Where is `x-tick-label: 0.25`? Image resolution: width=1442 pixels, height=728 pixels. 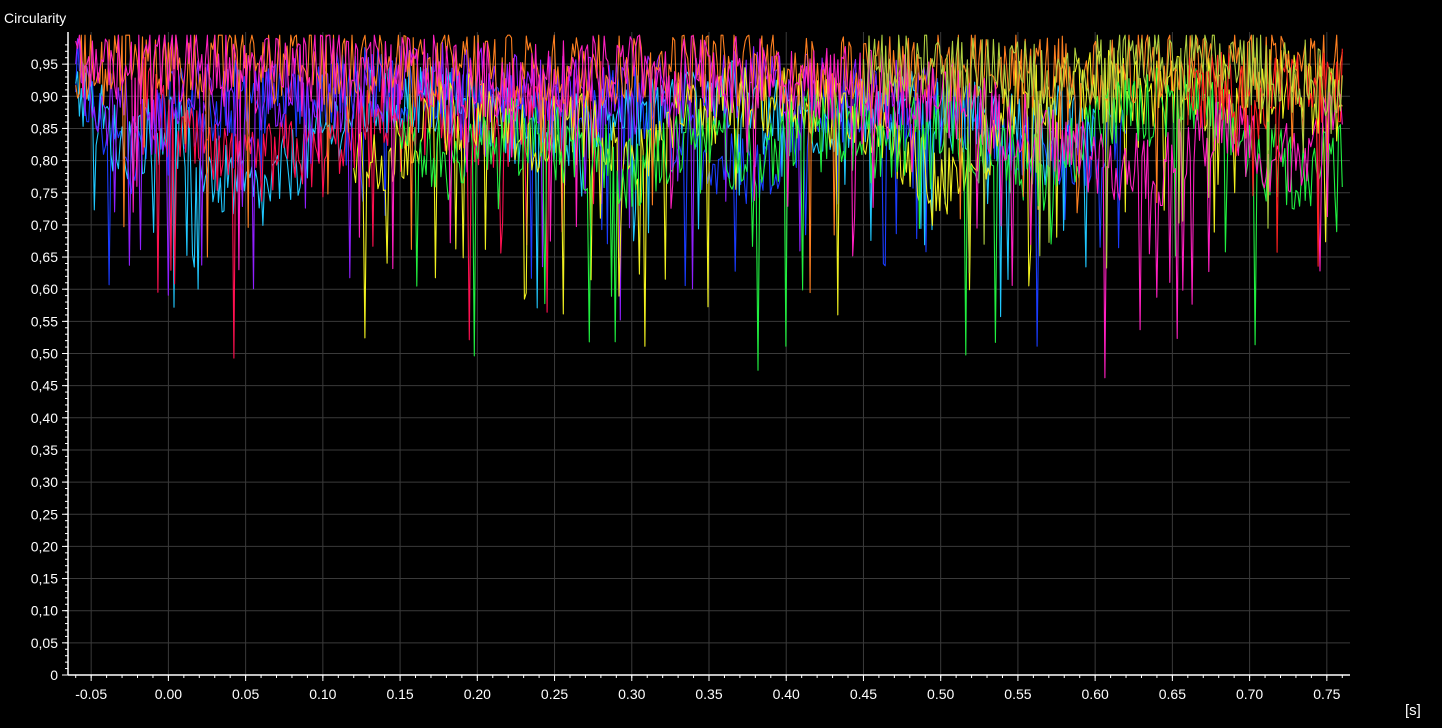
x-tick-label: 0.25 is located at coordinates (554, 694).